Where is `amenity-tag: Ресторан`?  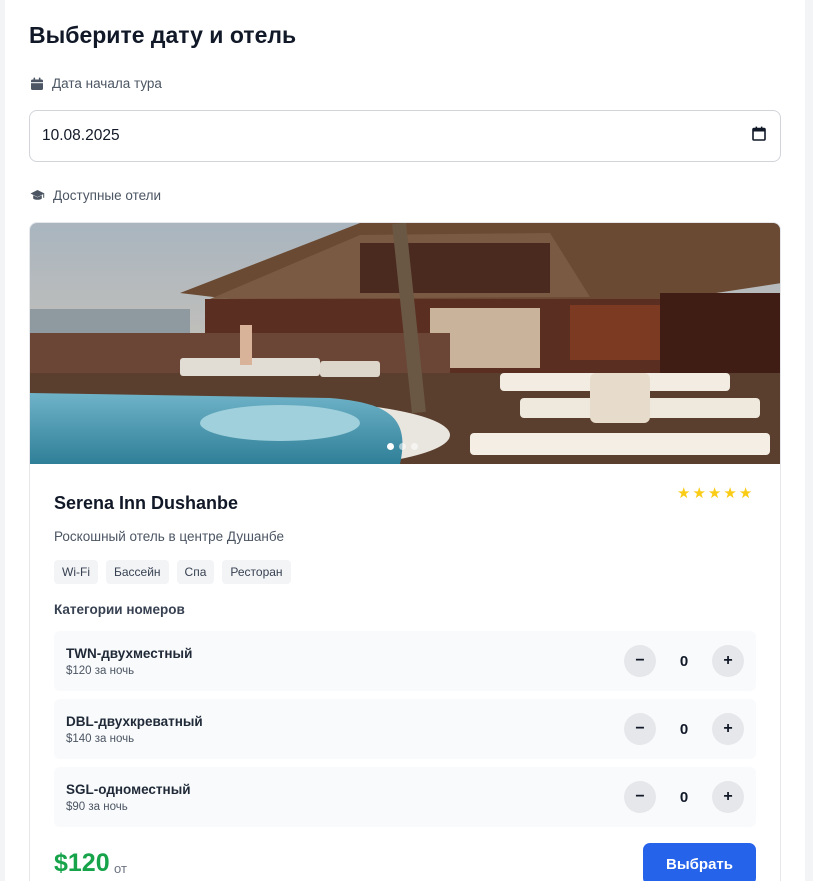 amenity-tag: Ресторан is located at coordinates (256, 572).